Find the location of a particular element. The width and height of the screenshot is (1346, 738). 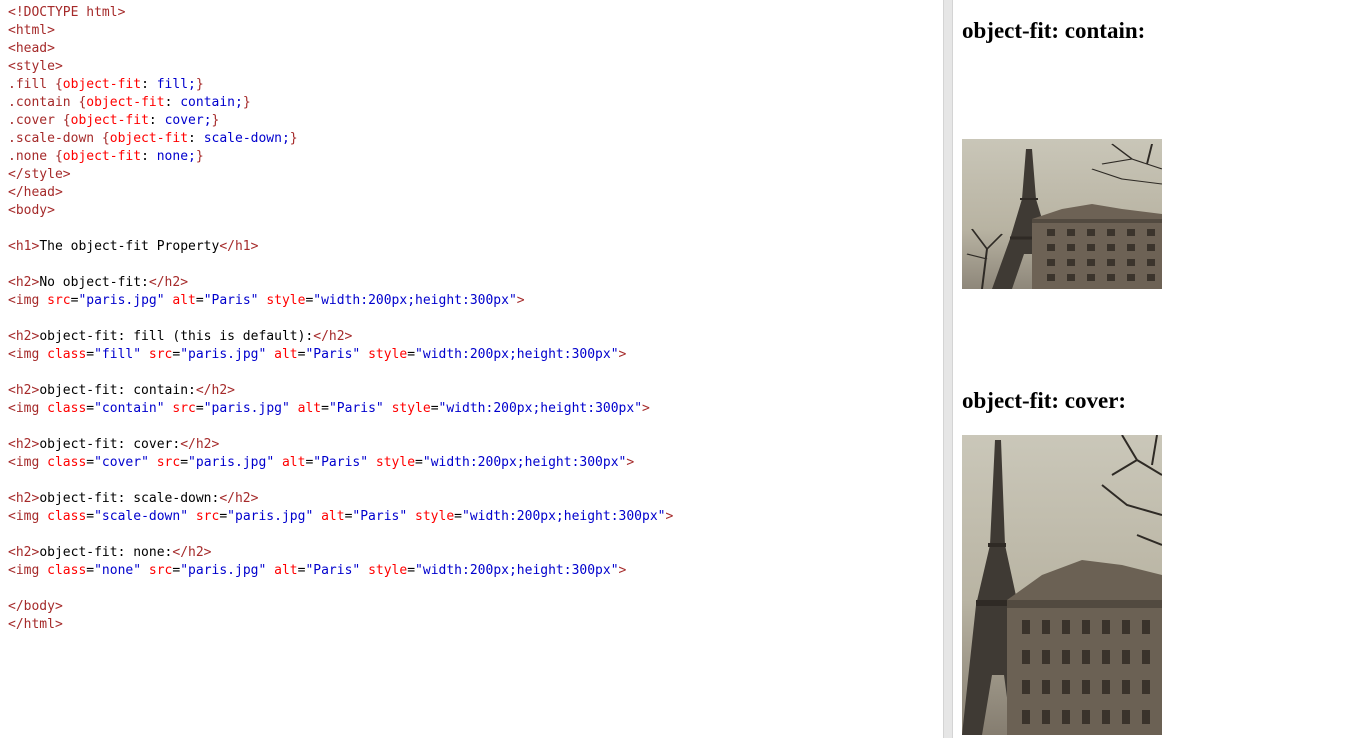

code-line: .fill {object-fit: fill;} is located at coordinates (340, 85).